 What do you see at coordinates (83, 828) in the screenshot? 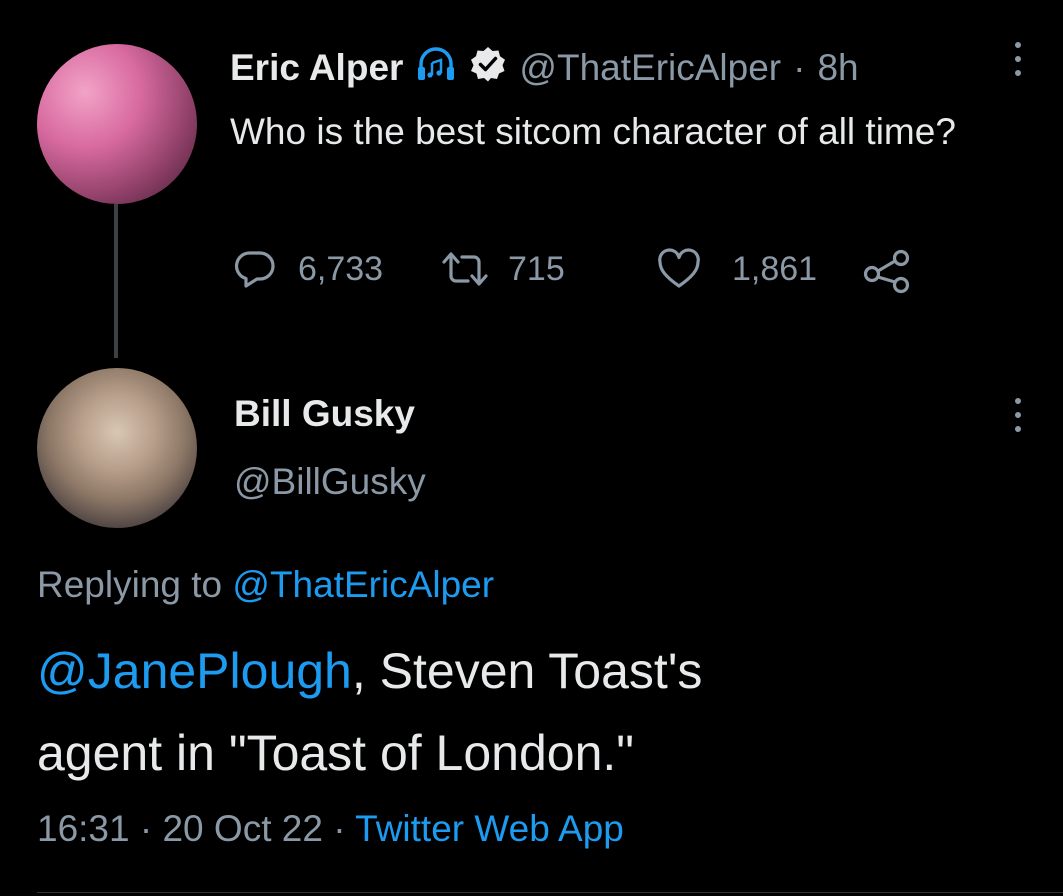
I see `reply-time: 16:31` at bounding box center [83, 828].